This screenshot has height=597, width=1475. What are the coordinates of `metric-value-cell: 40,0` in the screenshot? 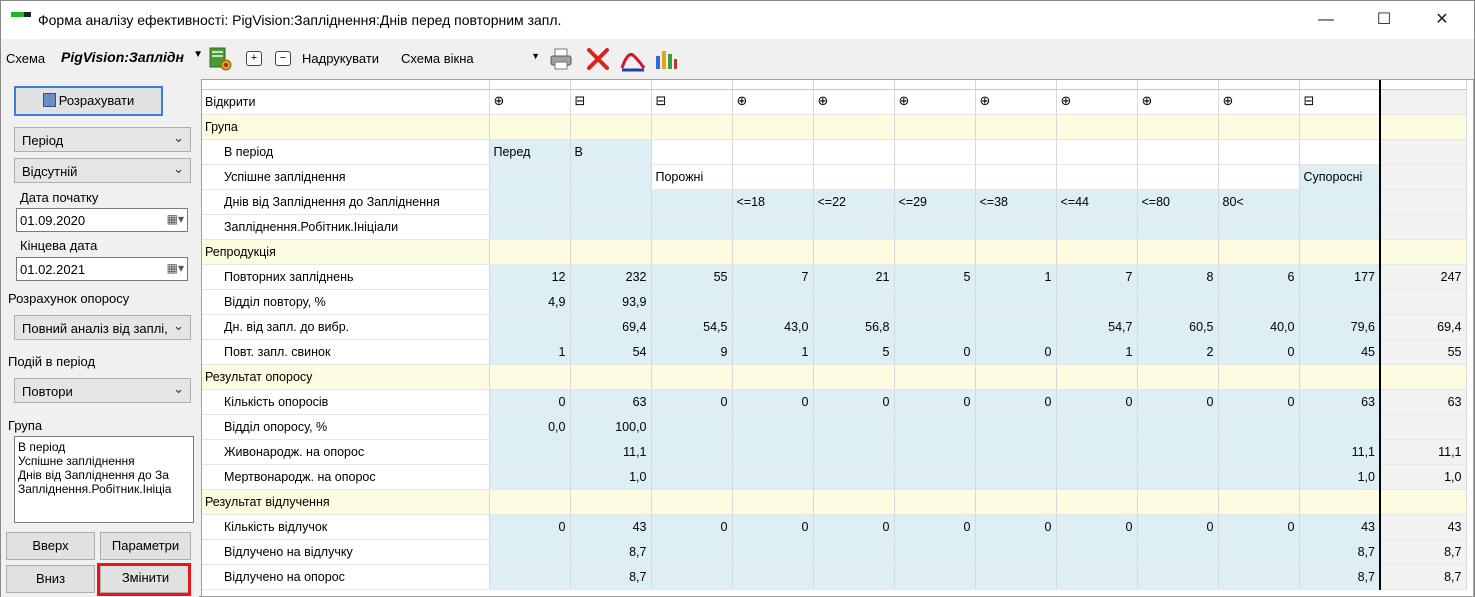 It's located at (1259, 327).